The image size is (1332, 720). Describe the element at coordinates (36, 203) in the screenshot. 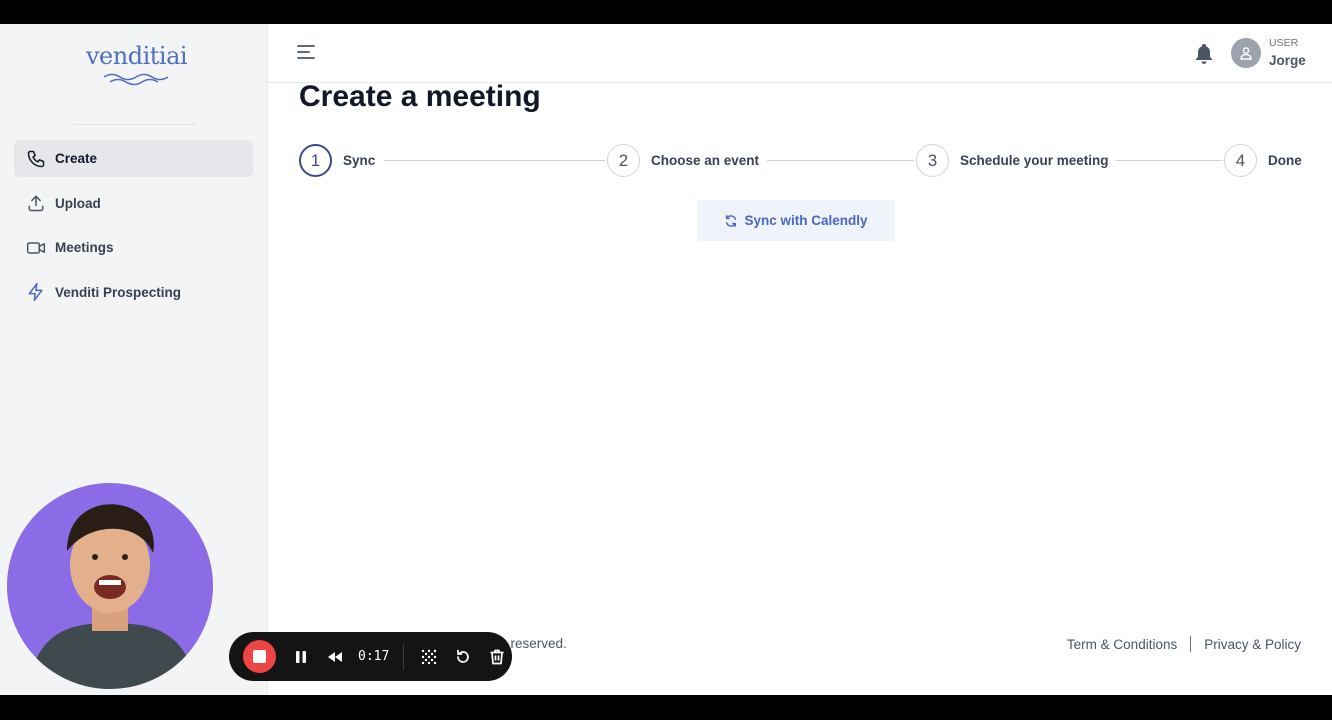

I see `upload-icon` at that location.